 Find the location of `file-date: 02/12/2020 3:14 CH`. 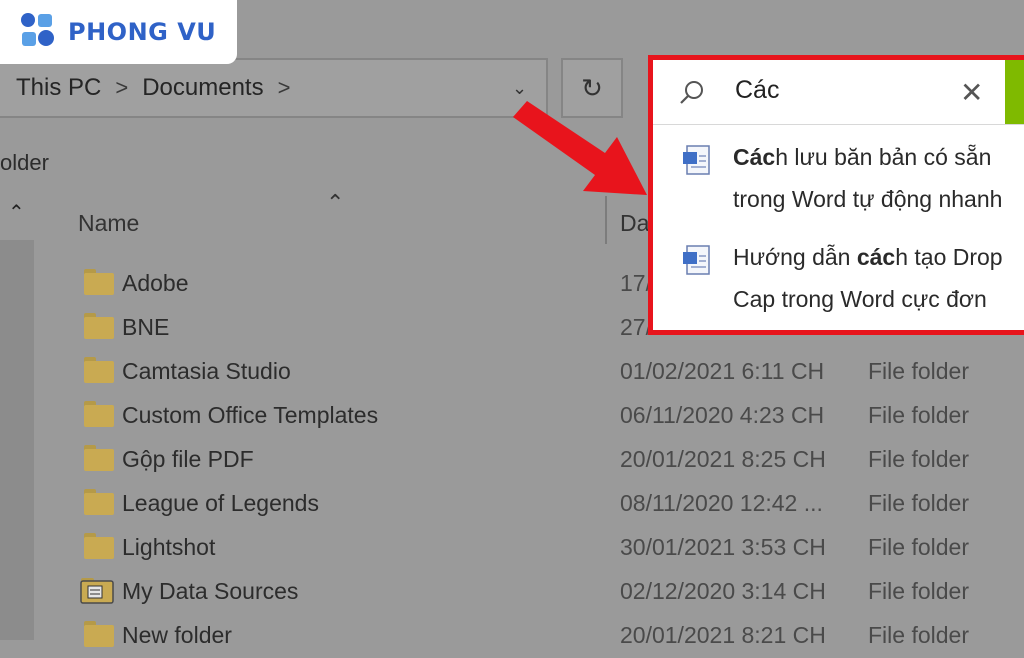

file-date: 02/12/2020 3:14 CH is located at coordinates (723, 591).